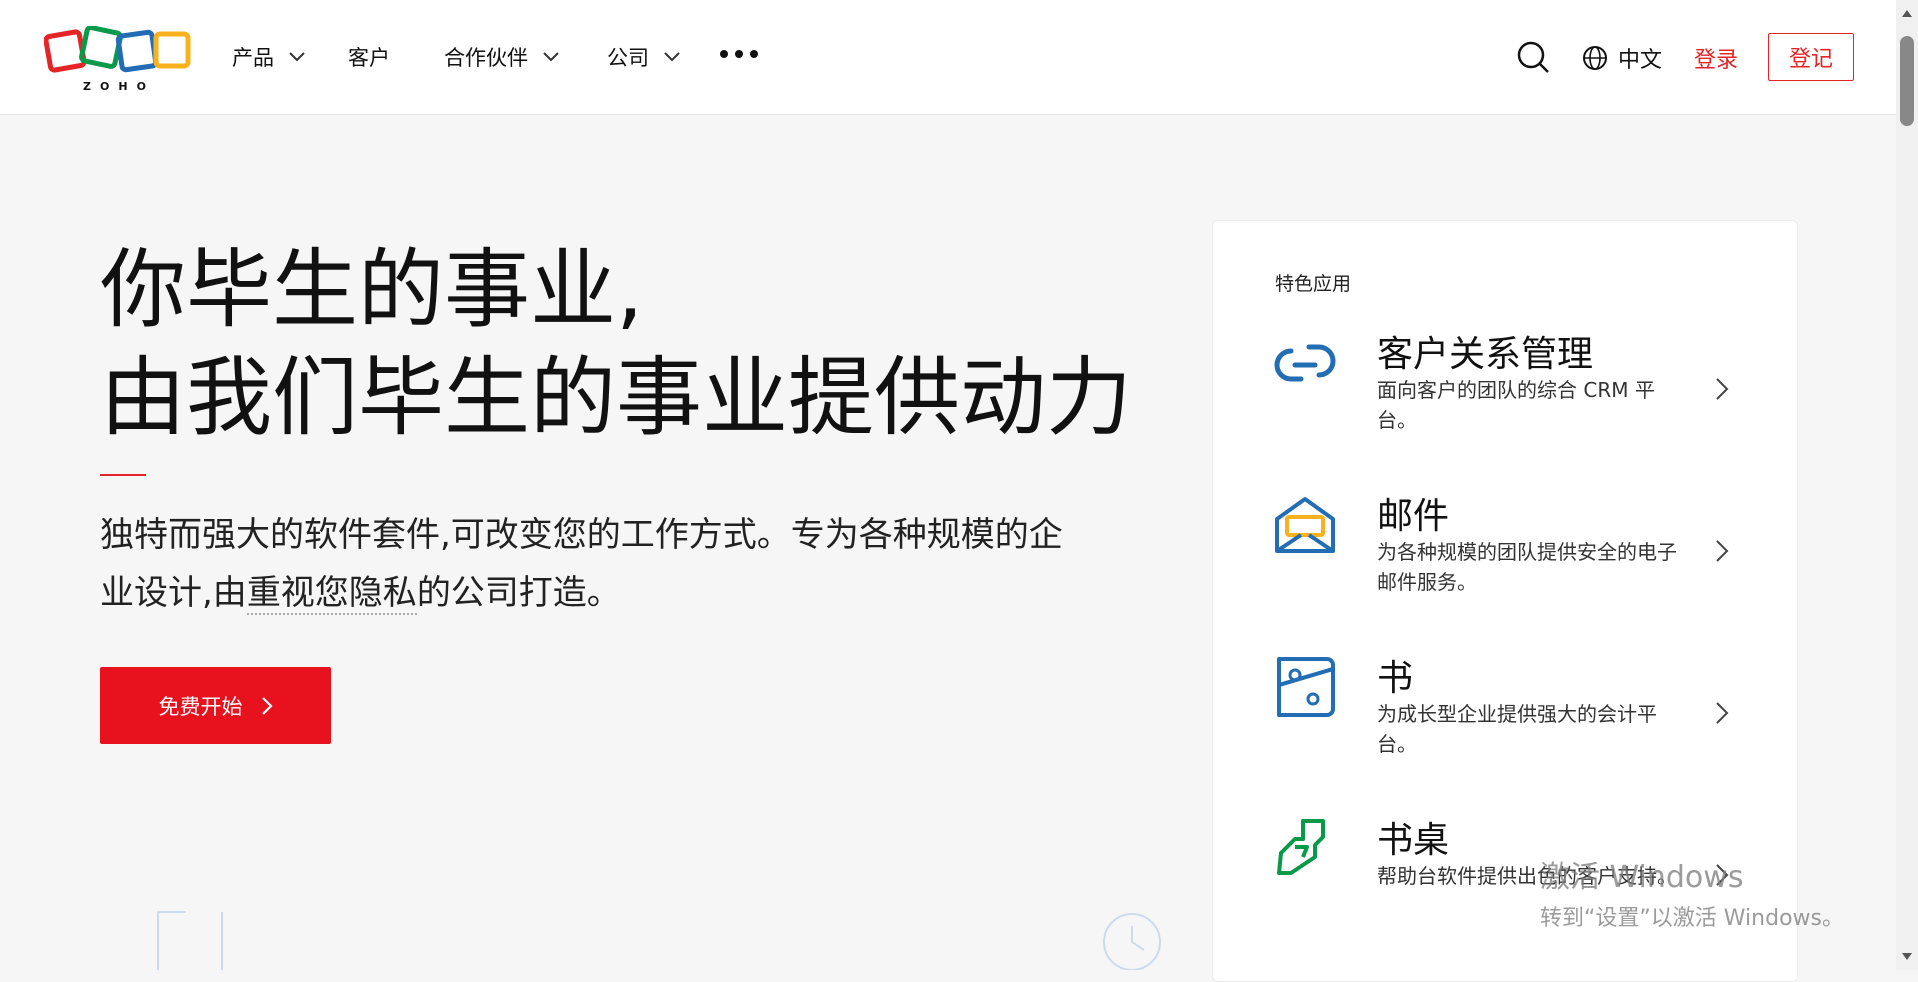  What do you see at coordinates (628, 58) in the screenshot?
I see `nav-item-label: 公司` at bounding box center [628, 58].